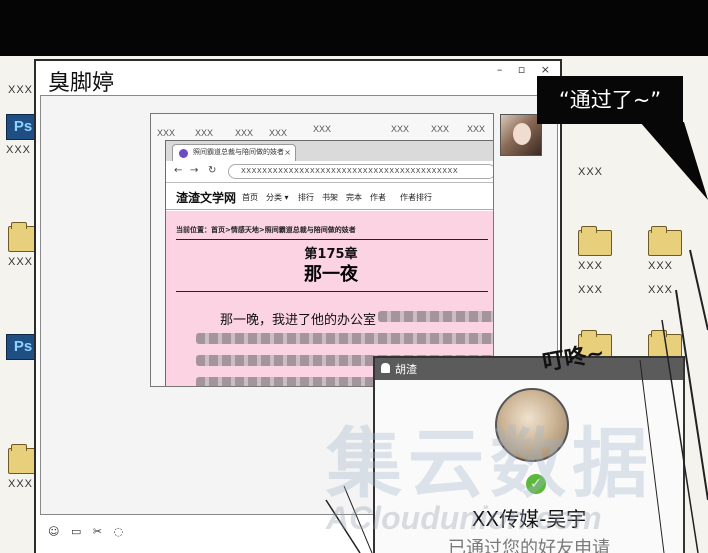 The width and height of the screenshot is (708, 553). Describe the element at coordinates (490, 463) in the screenshot. I see `watermark-text: 集云数据` at that location.